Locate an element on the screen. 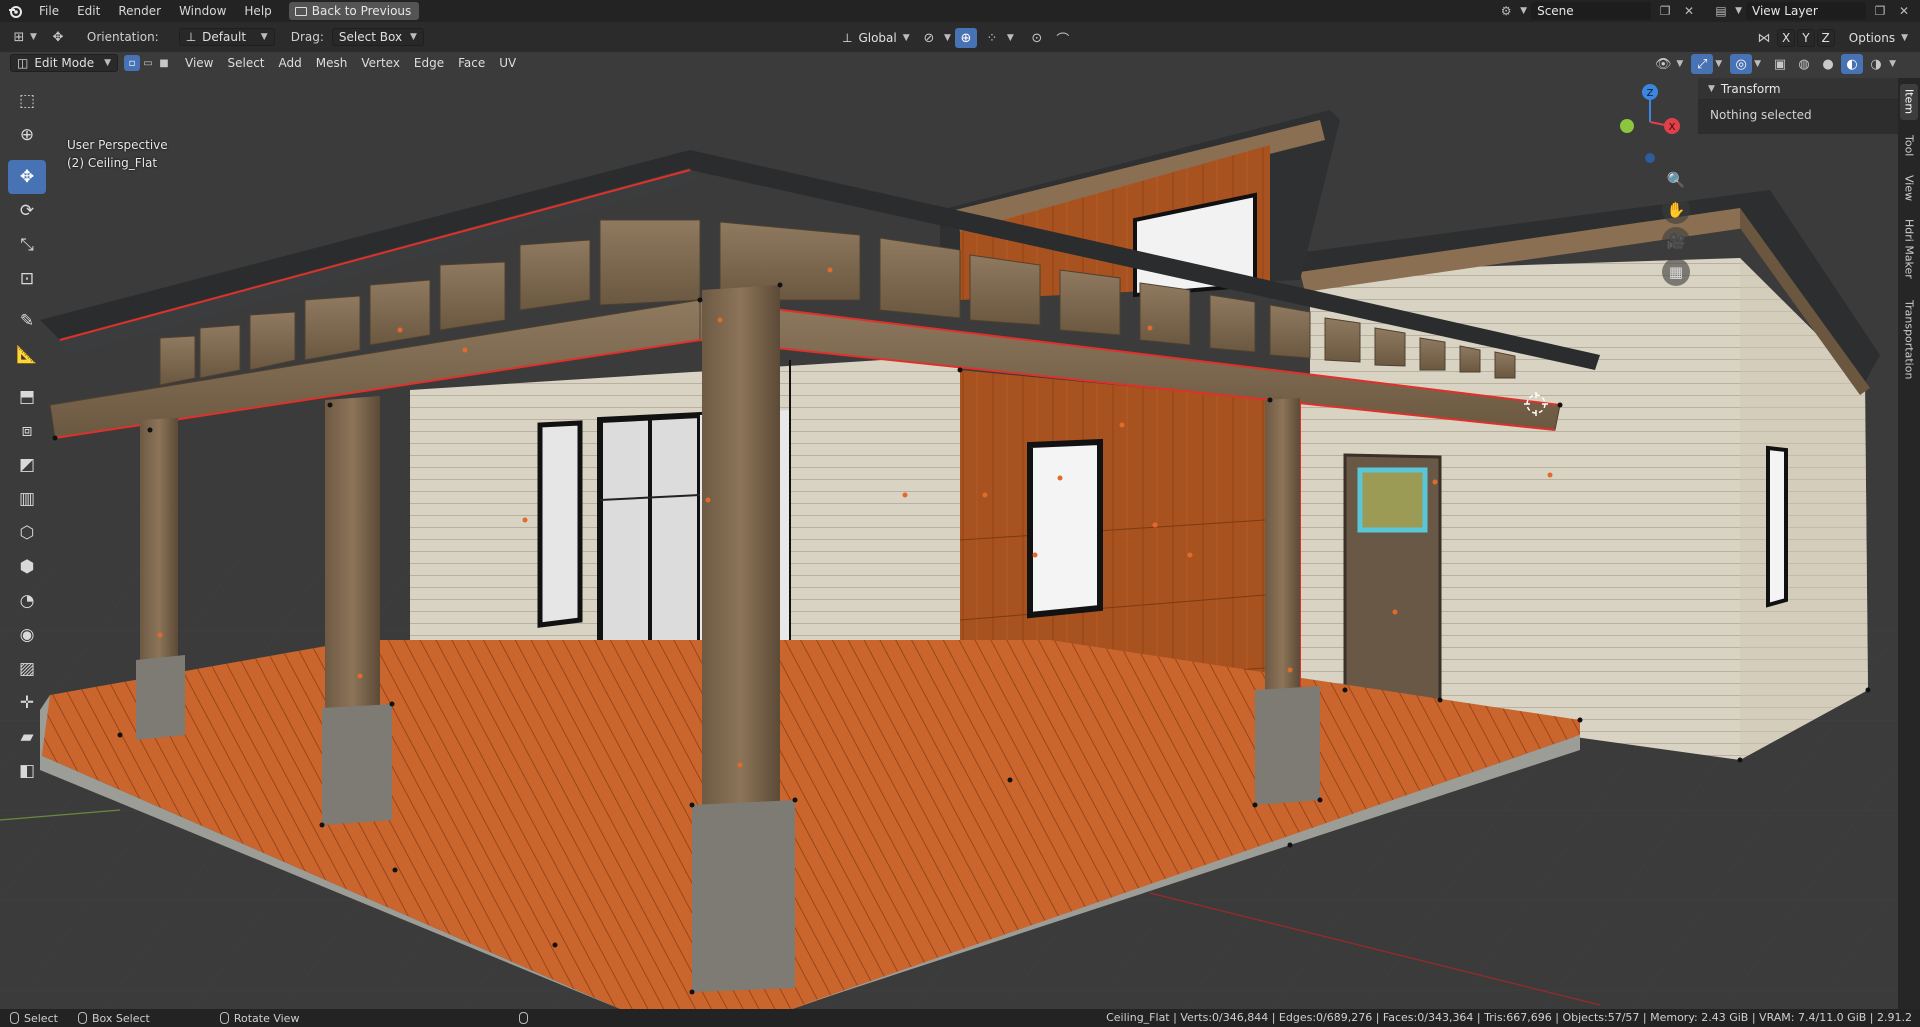 The width and height of the screenshot is (1920, 1027). right-mouse-icon is located at coordinates (524, 1018).